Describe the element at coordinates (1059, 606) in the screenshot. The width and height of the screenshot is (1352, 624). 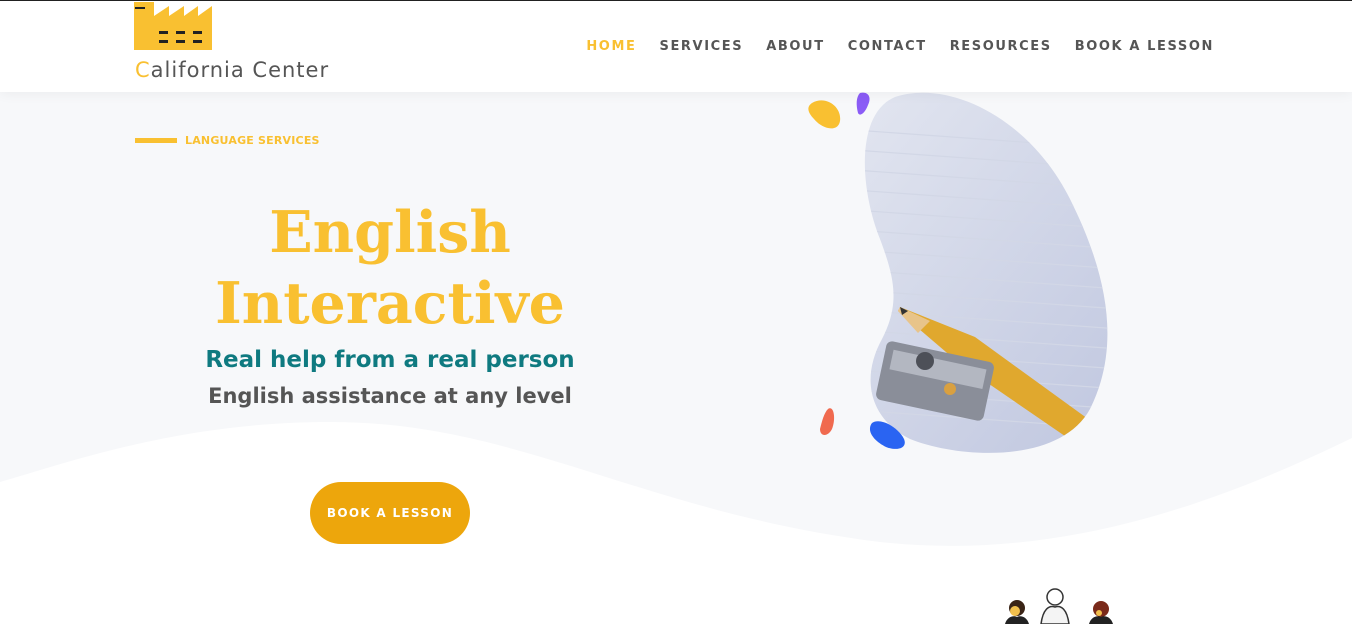
I see `people-illustration` at that location.